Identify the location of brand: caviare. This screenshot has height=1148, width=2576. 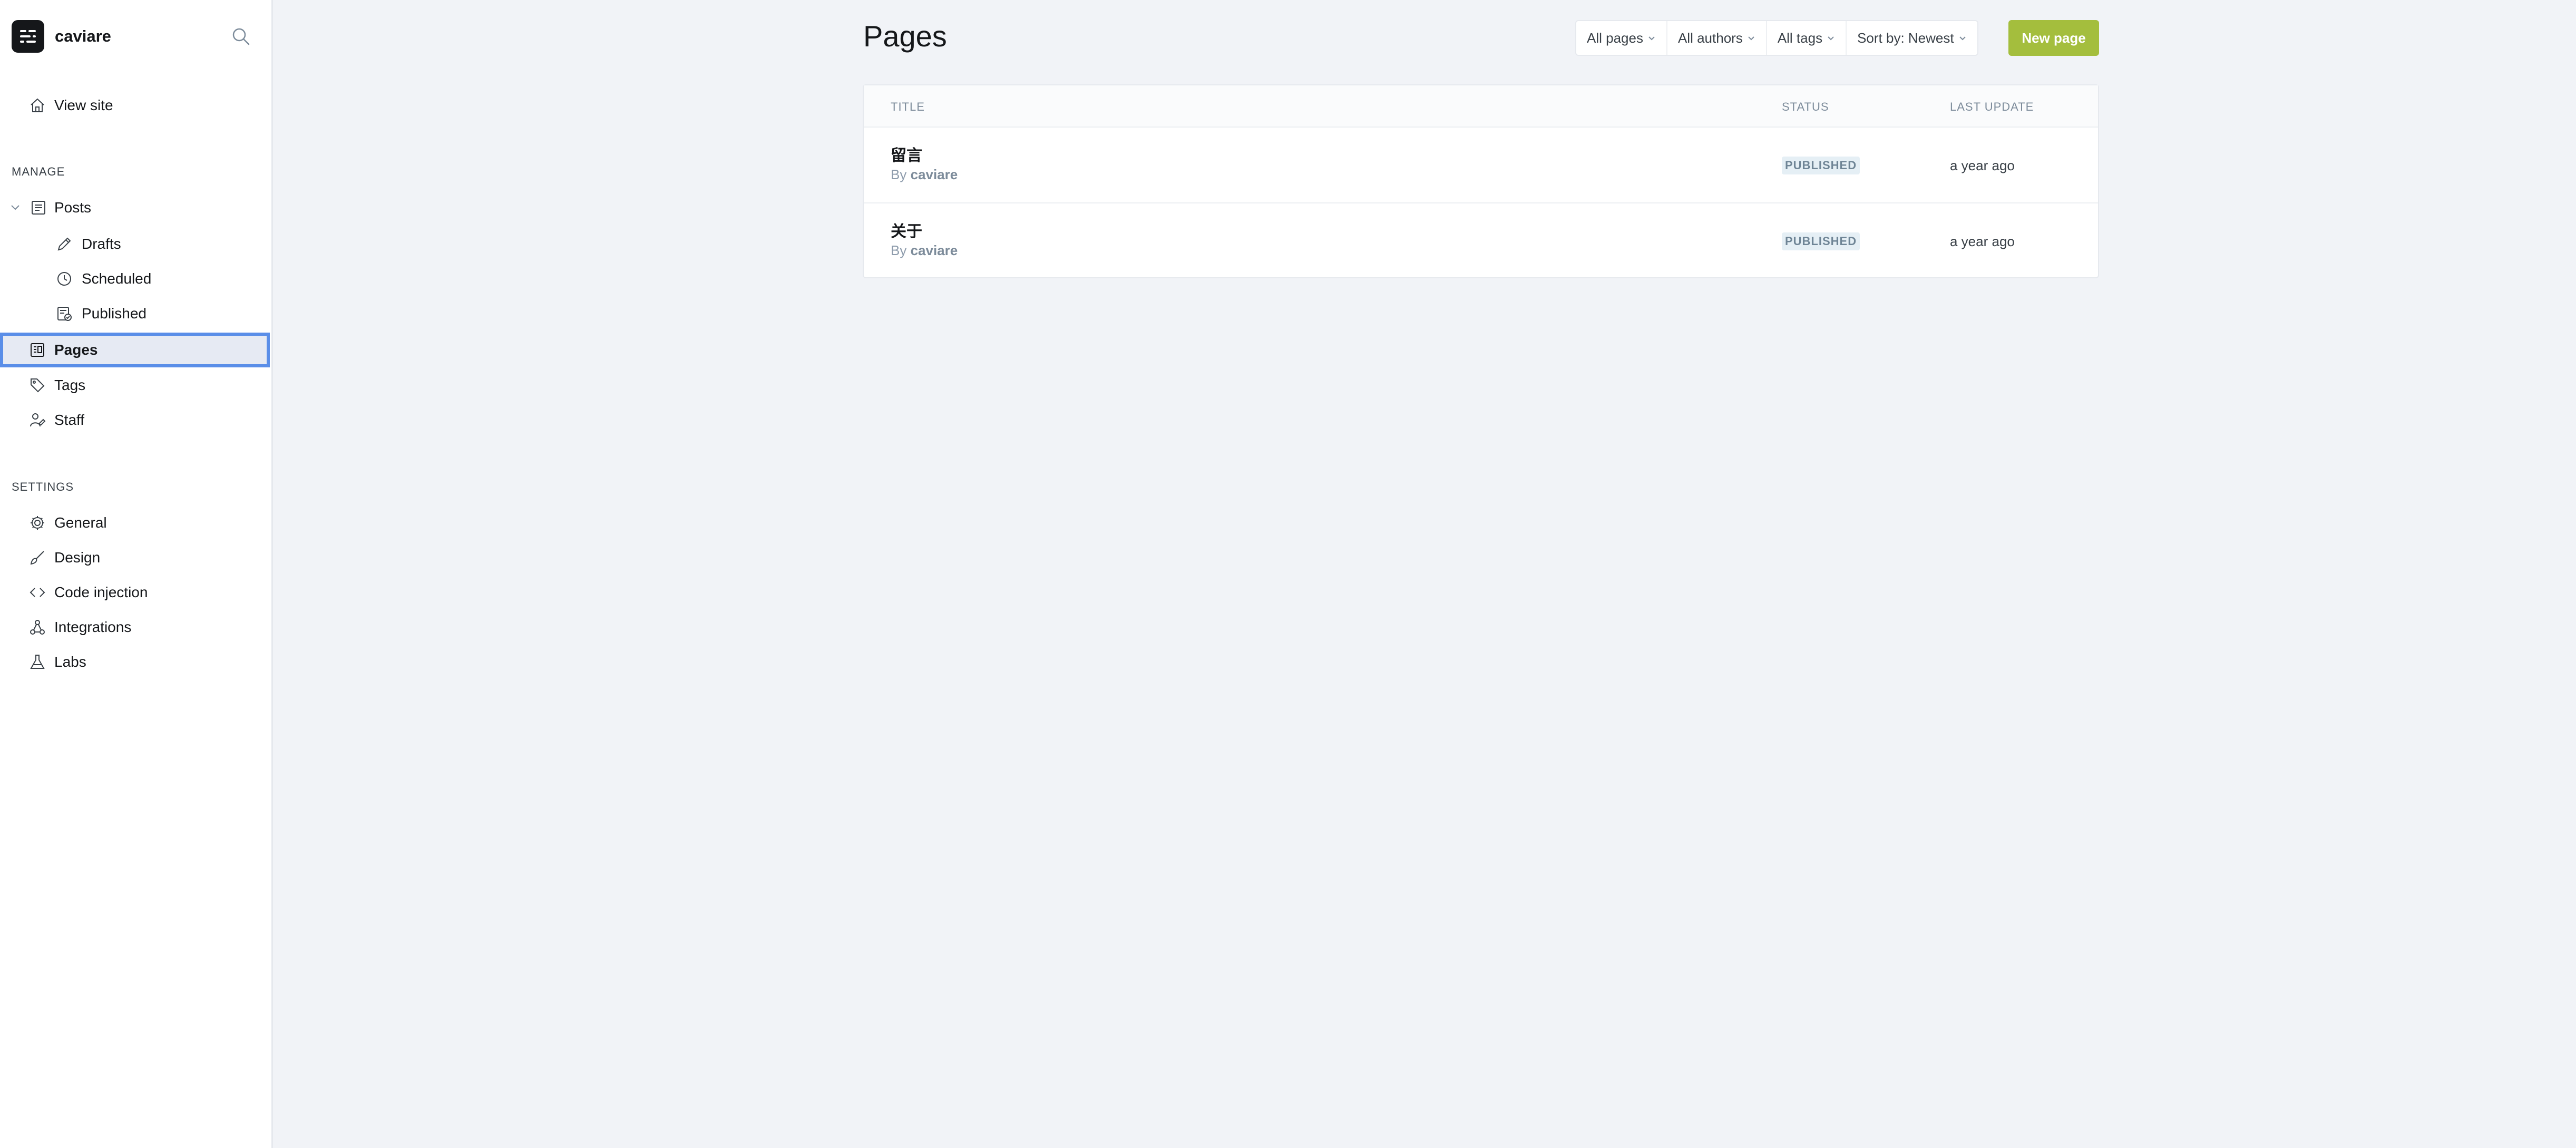
(61, 37).